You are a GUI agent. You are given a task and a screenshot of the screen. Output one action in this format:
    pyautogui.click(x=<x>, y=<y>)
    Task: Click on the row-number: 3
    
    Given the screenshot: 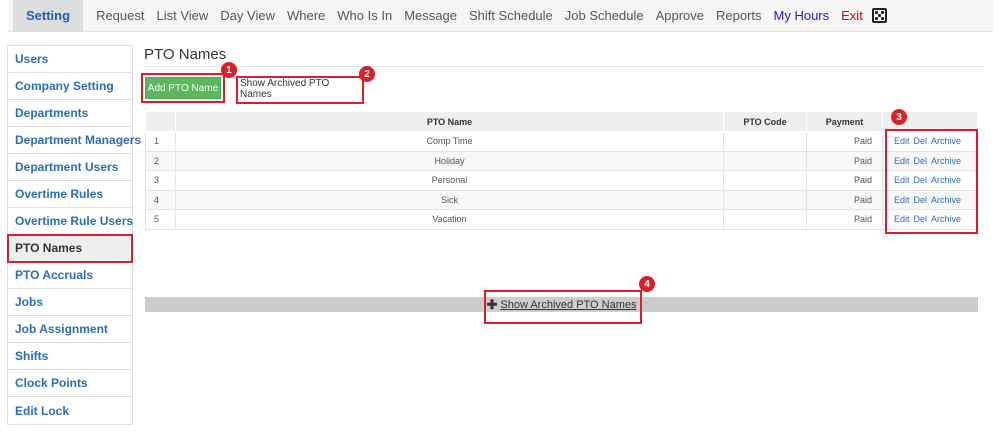 What is the action you would take?
    pyautogui.click(x=160, y=180)
    